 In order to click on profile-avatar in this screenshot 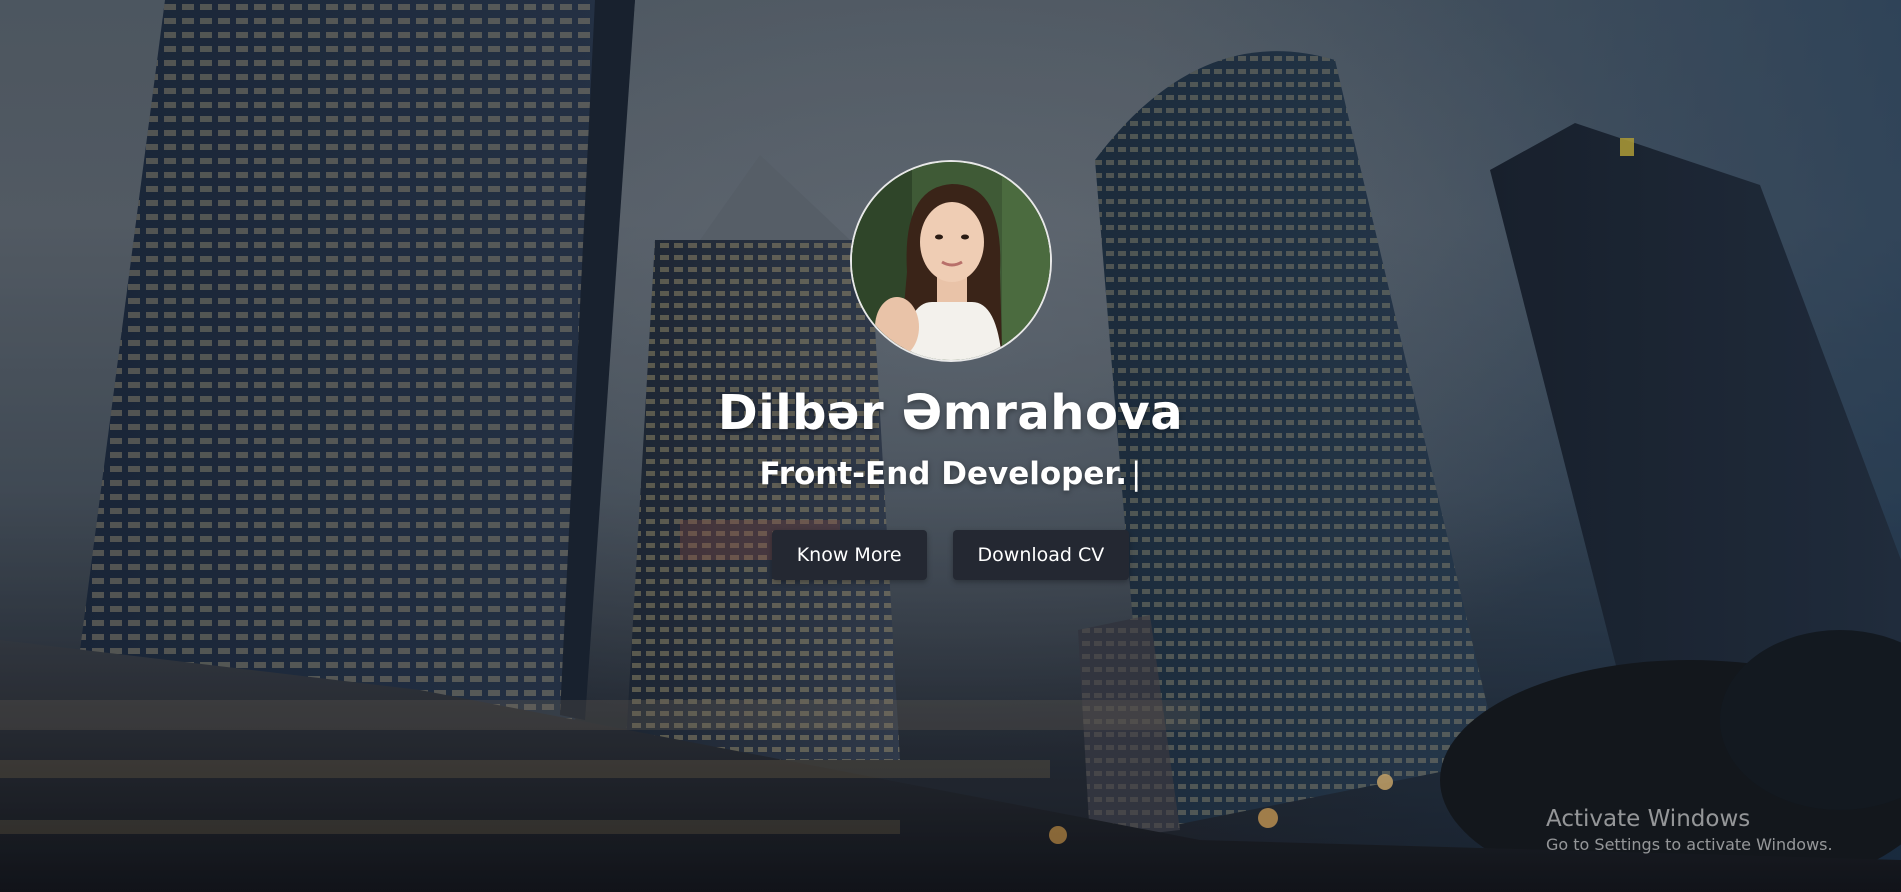, I will do `click(950, 261)`.